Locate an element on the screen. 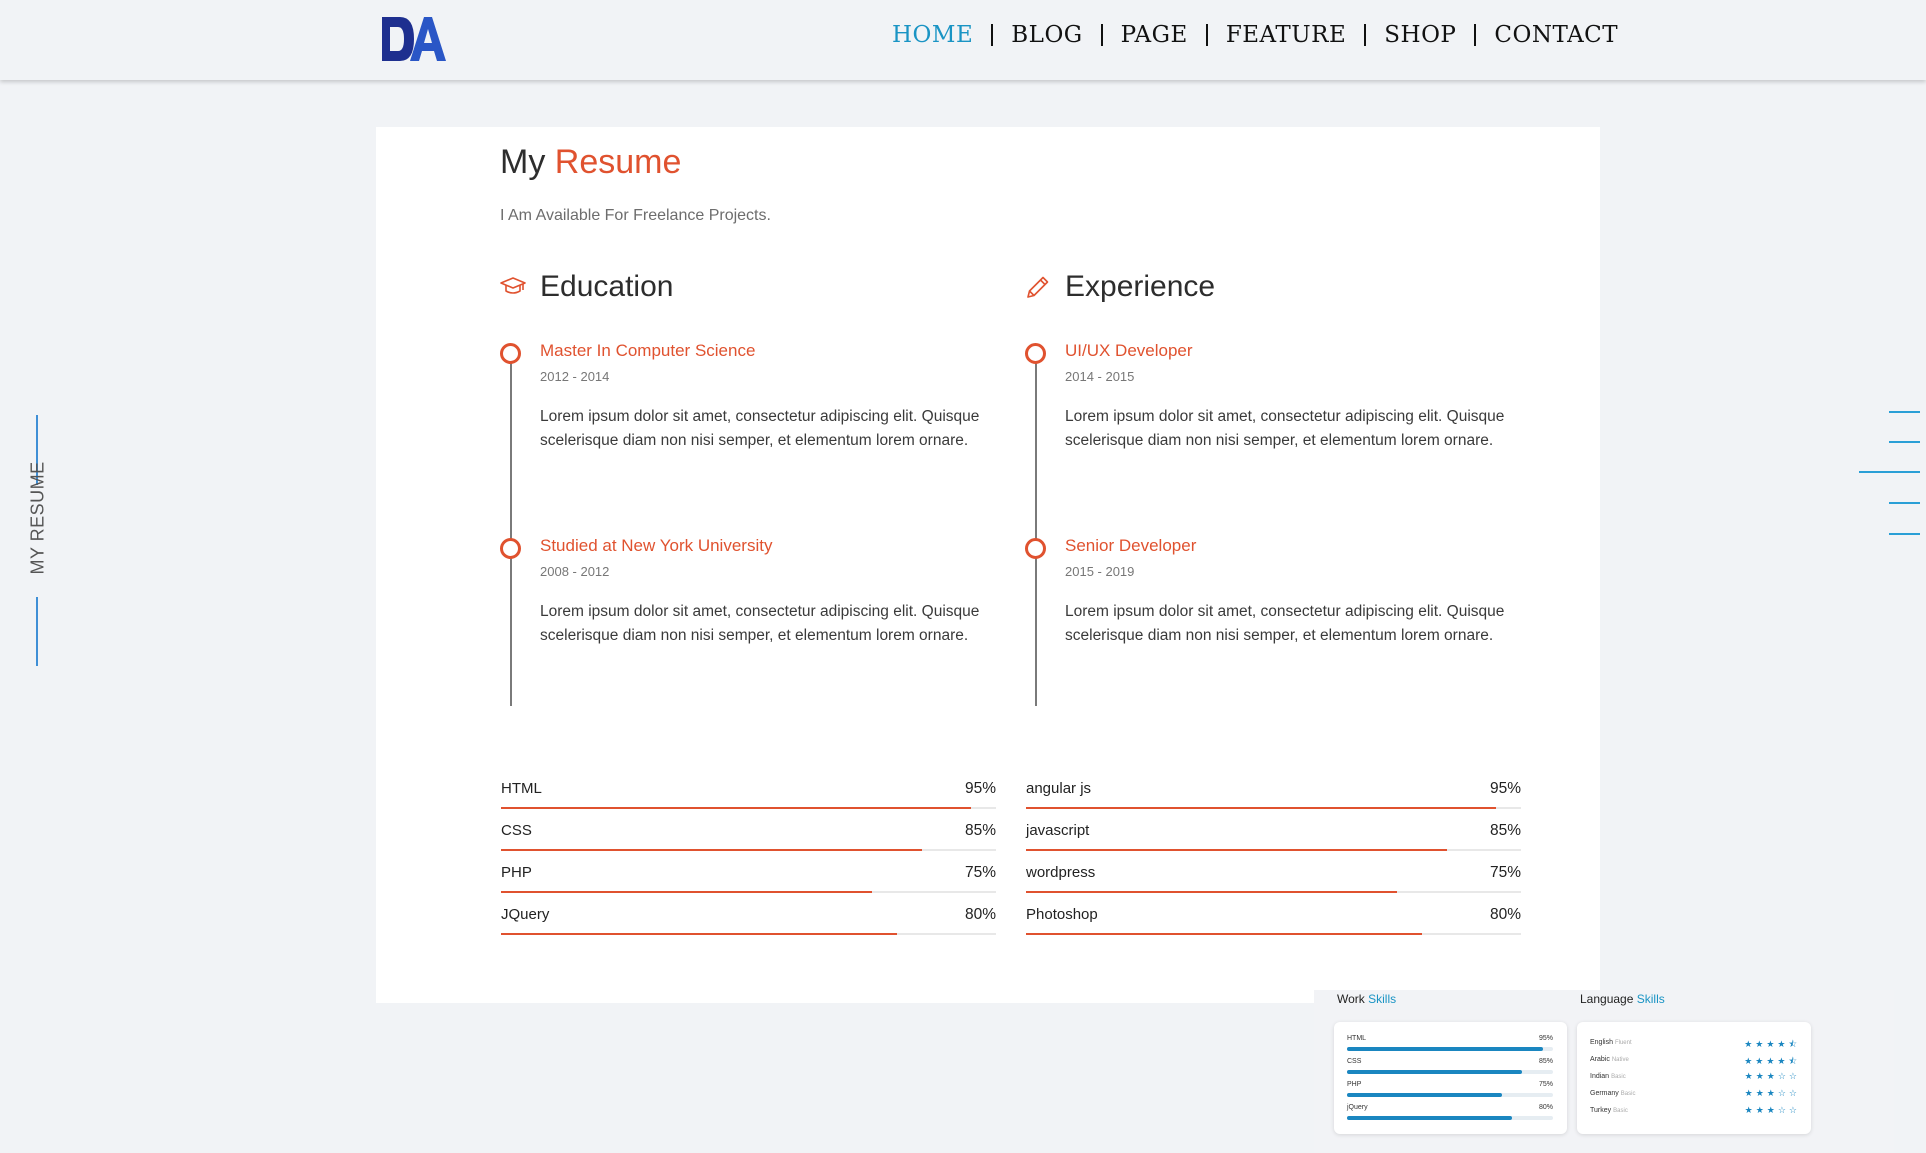 The image size is (1926, 1153). work-title-plain: Work is located at coordinates (1351, 999).